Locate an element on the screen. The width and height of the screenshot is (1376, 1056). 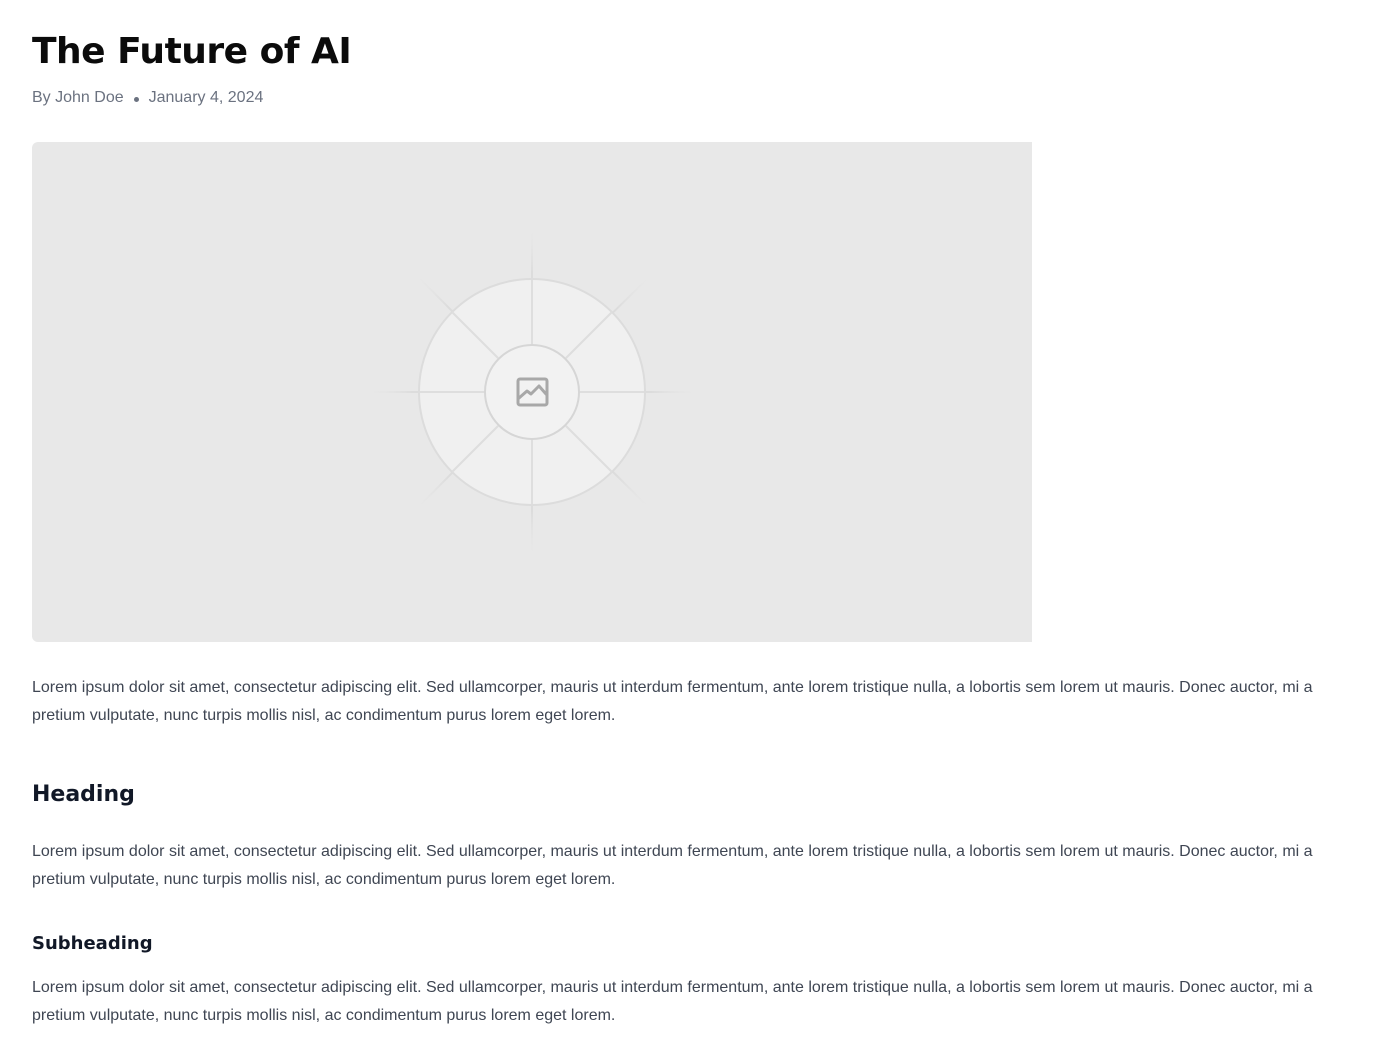
image-placeholder-graphic is located at coordinates (534, 392).